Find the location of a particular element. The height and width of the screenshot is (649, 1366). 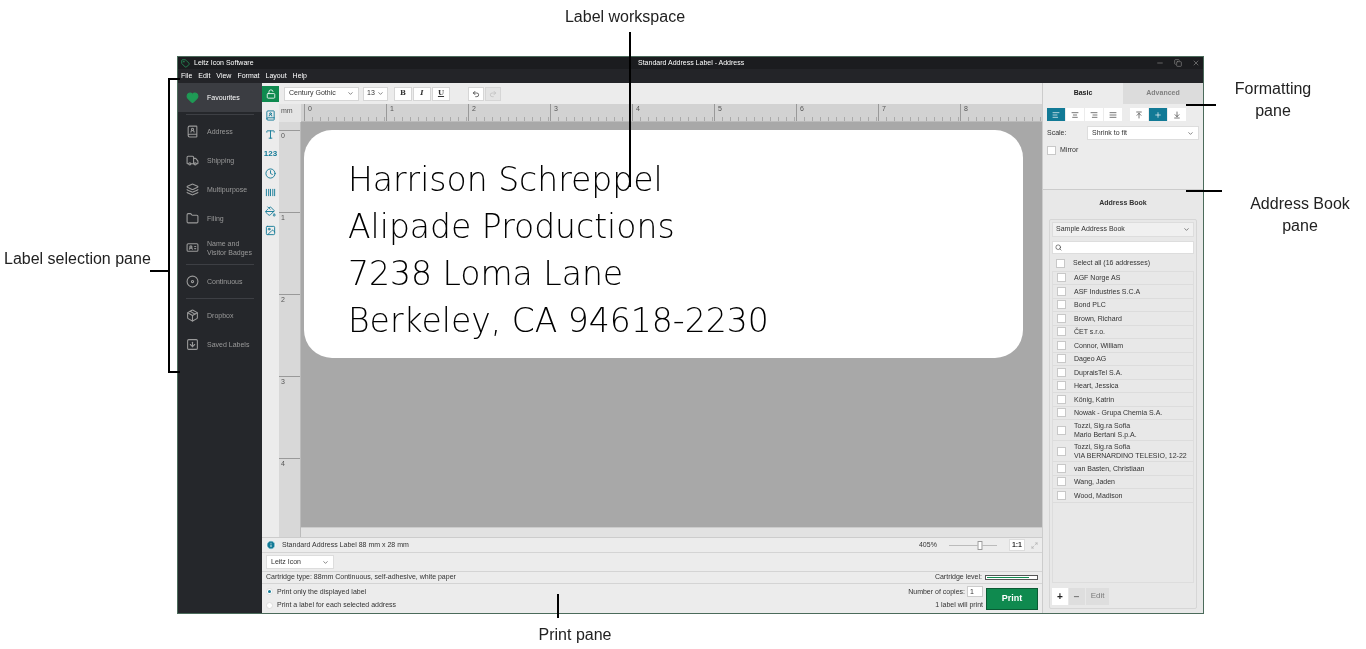

callout-label: Label workspace is located at coordinates (625, 17).